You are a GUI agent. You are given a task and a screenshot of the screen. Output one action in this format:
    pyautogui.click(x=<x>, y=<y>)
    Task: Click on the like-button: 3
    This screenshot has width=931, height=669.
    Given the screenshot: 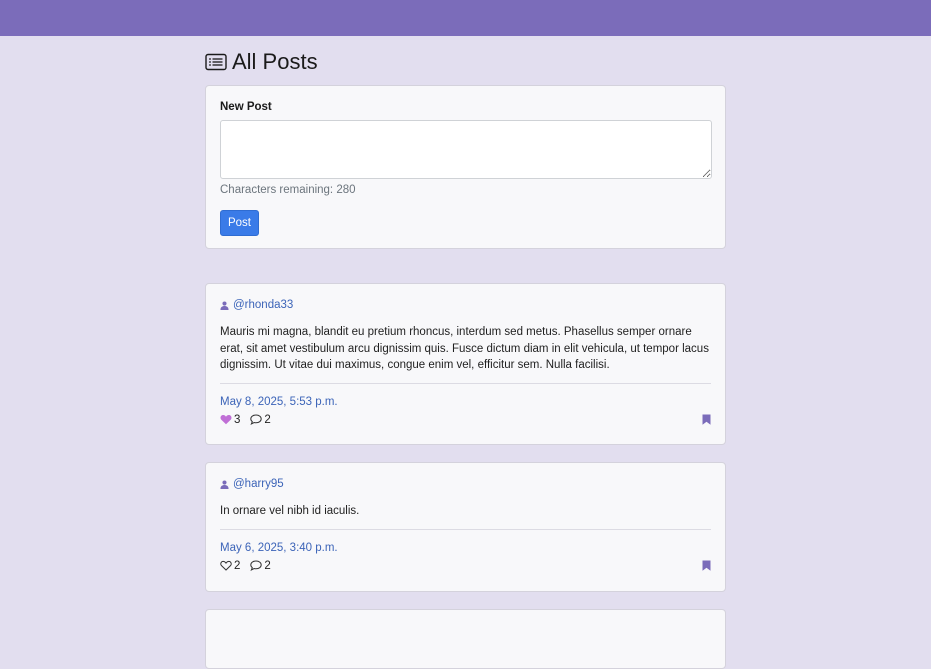 What is the action you would take?
    pyautogui.click(x=230, y=420)
    